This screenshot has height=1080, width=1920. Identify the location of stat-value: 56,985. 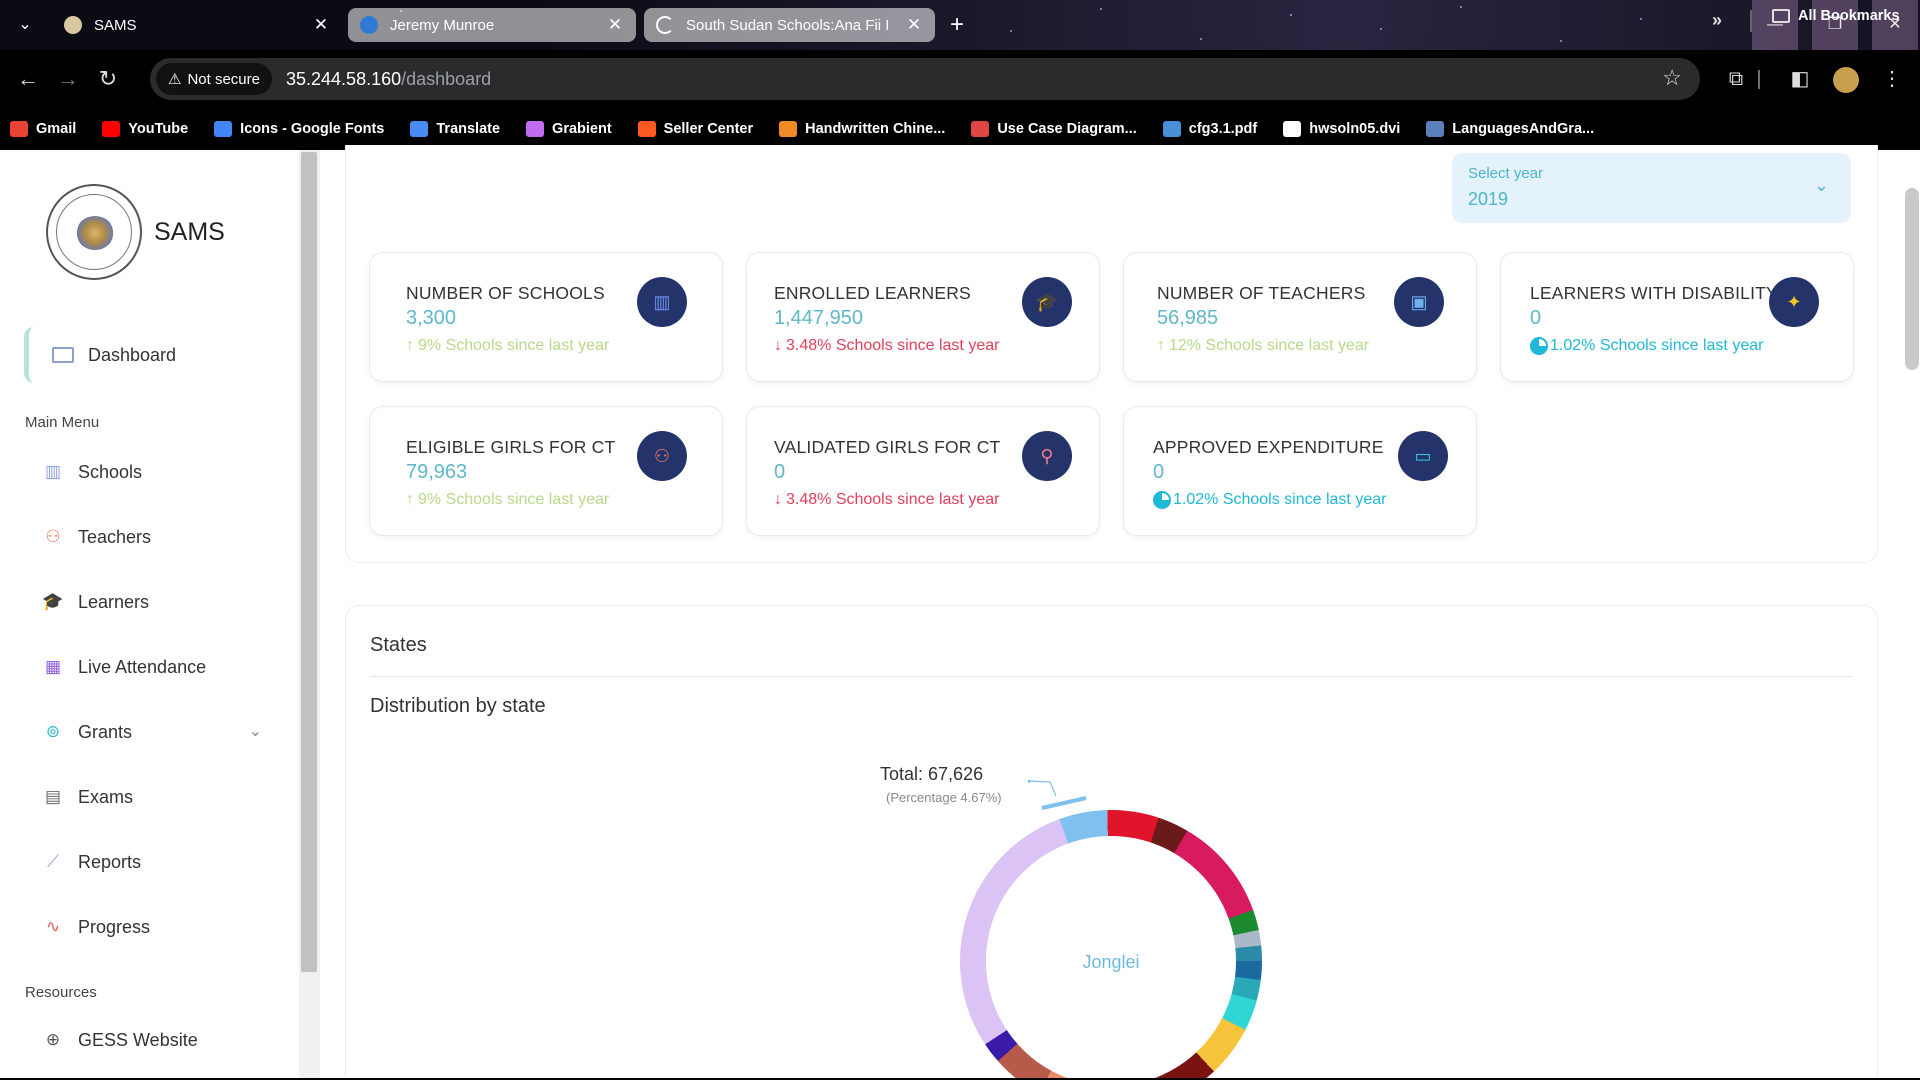
(1188, 318).